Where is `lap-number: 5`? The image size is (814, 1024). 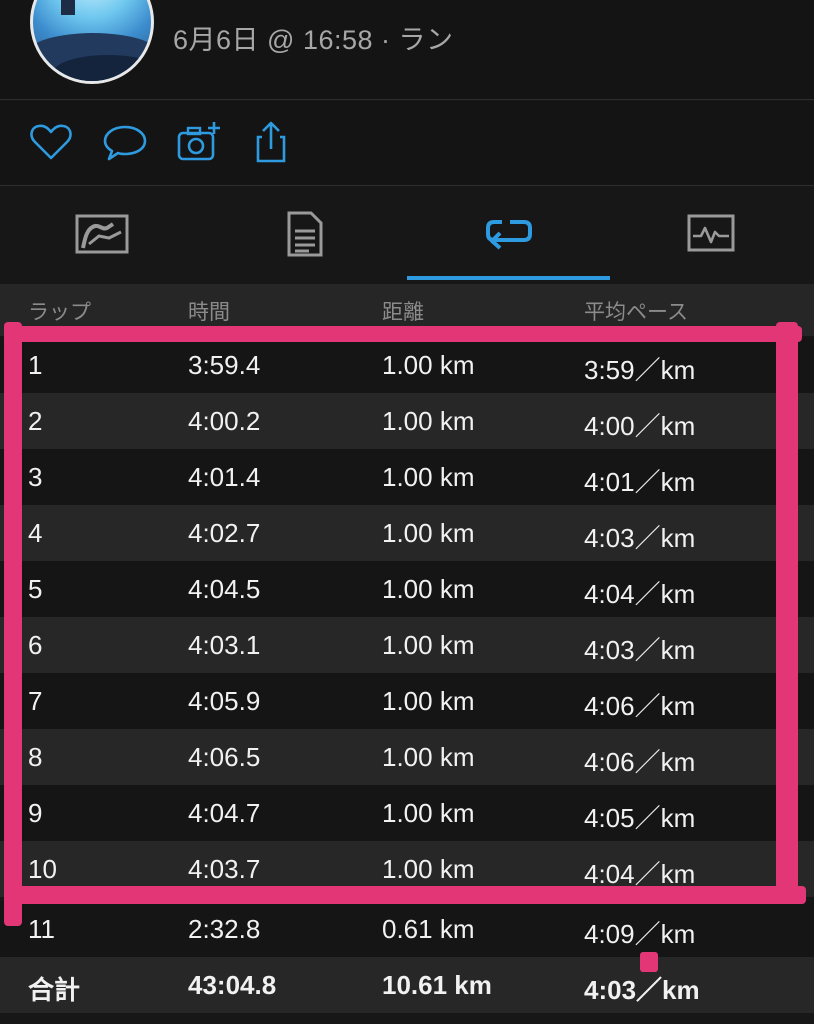 lap-number: 5 is located at coordinates (35, 589).